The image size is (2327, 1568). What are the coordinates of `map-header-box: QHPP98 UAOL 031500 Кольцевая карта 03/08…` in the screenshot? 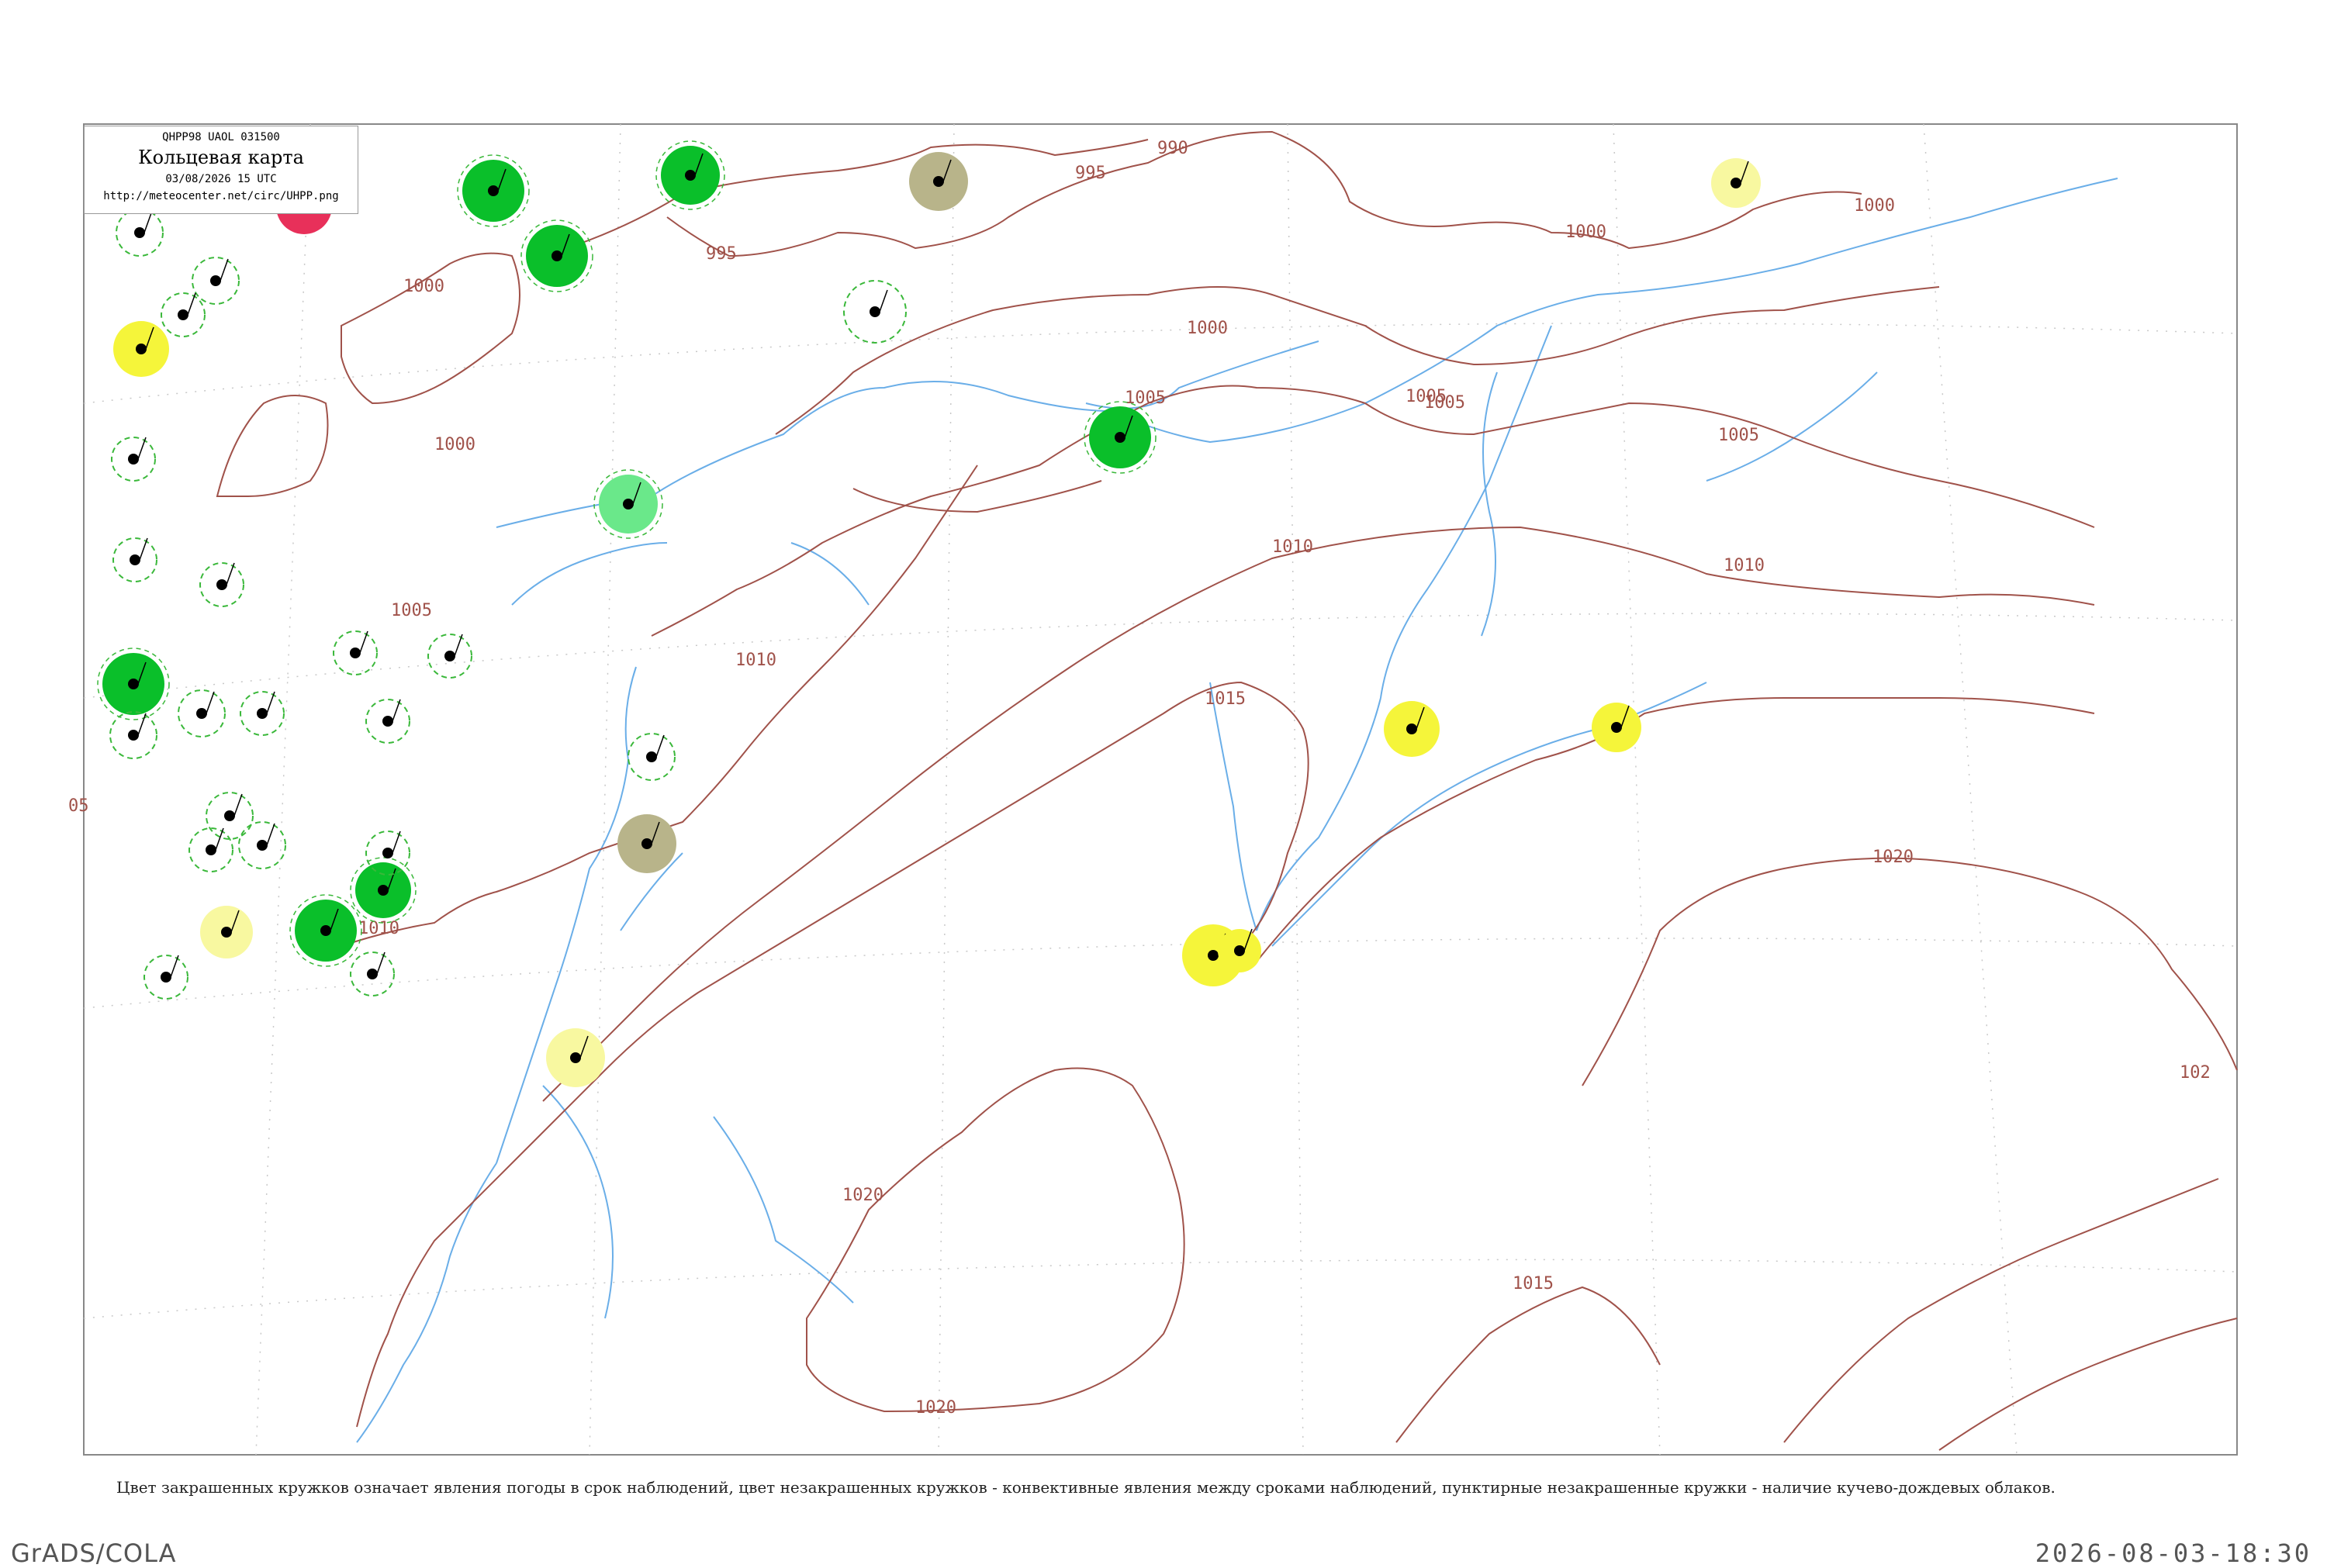 It's located at (221, 170).